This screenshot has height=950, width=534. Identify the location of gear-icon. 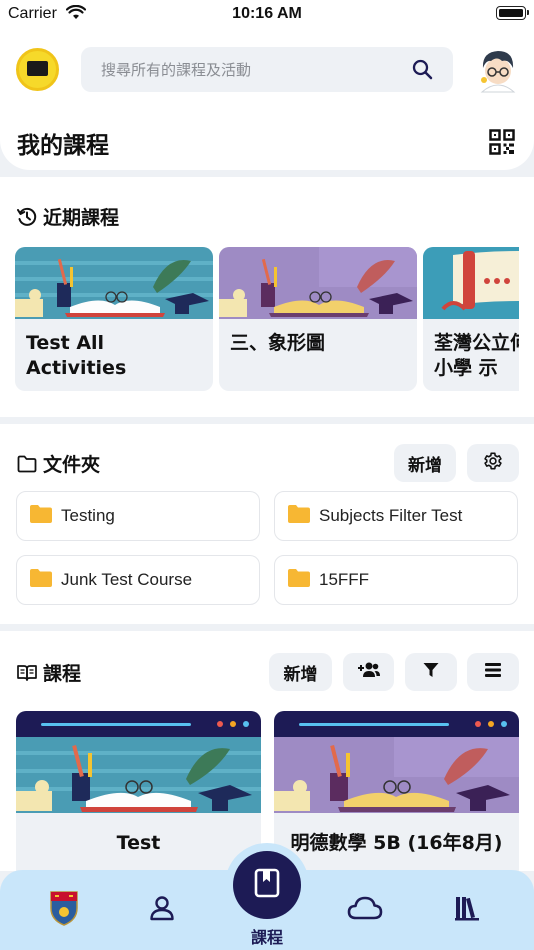
(493, 463).